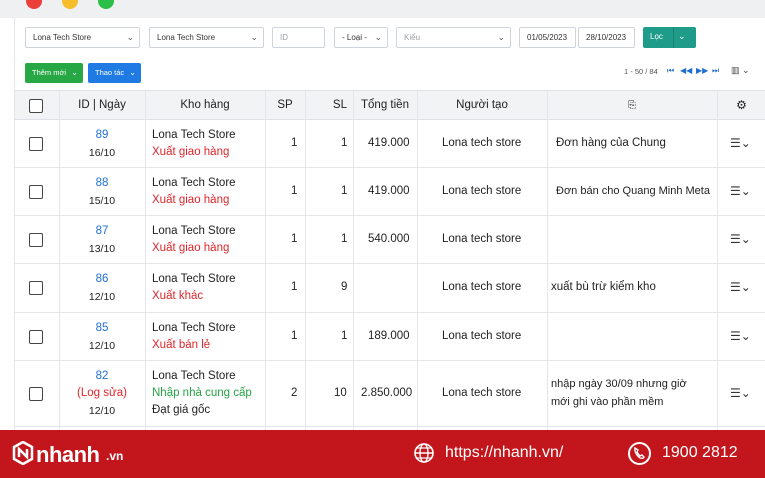  What do you see at coordinates (632, 105) in the screenshot?
I see `note-icon: ⎘` at bounding box center [632, 105].